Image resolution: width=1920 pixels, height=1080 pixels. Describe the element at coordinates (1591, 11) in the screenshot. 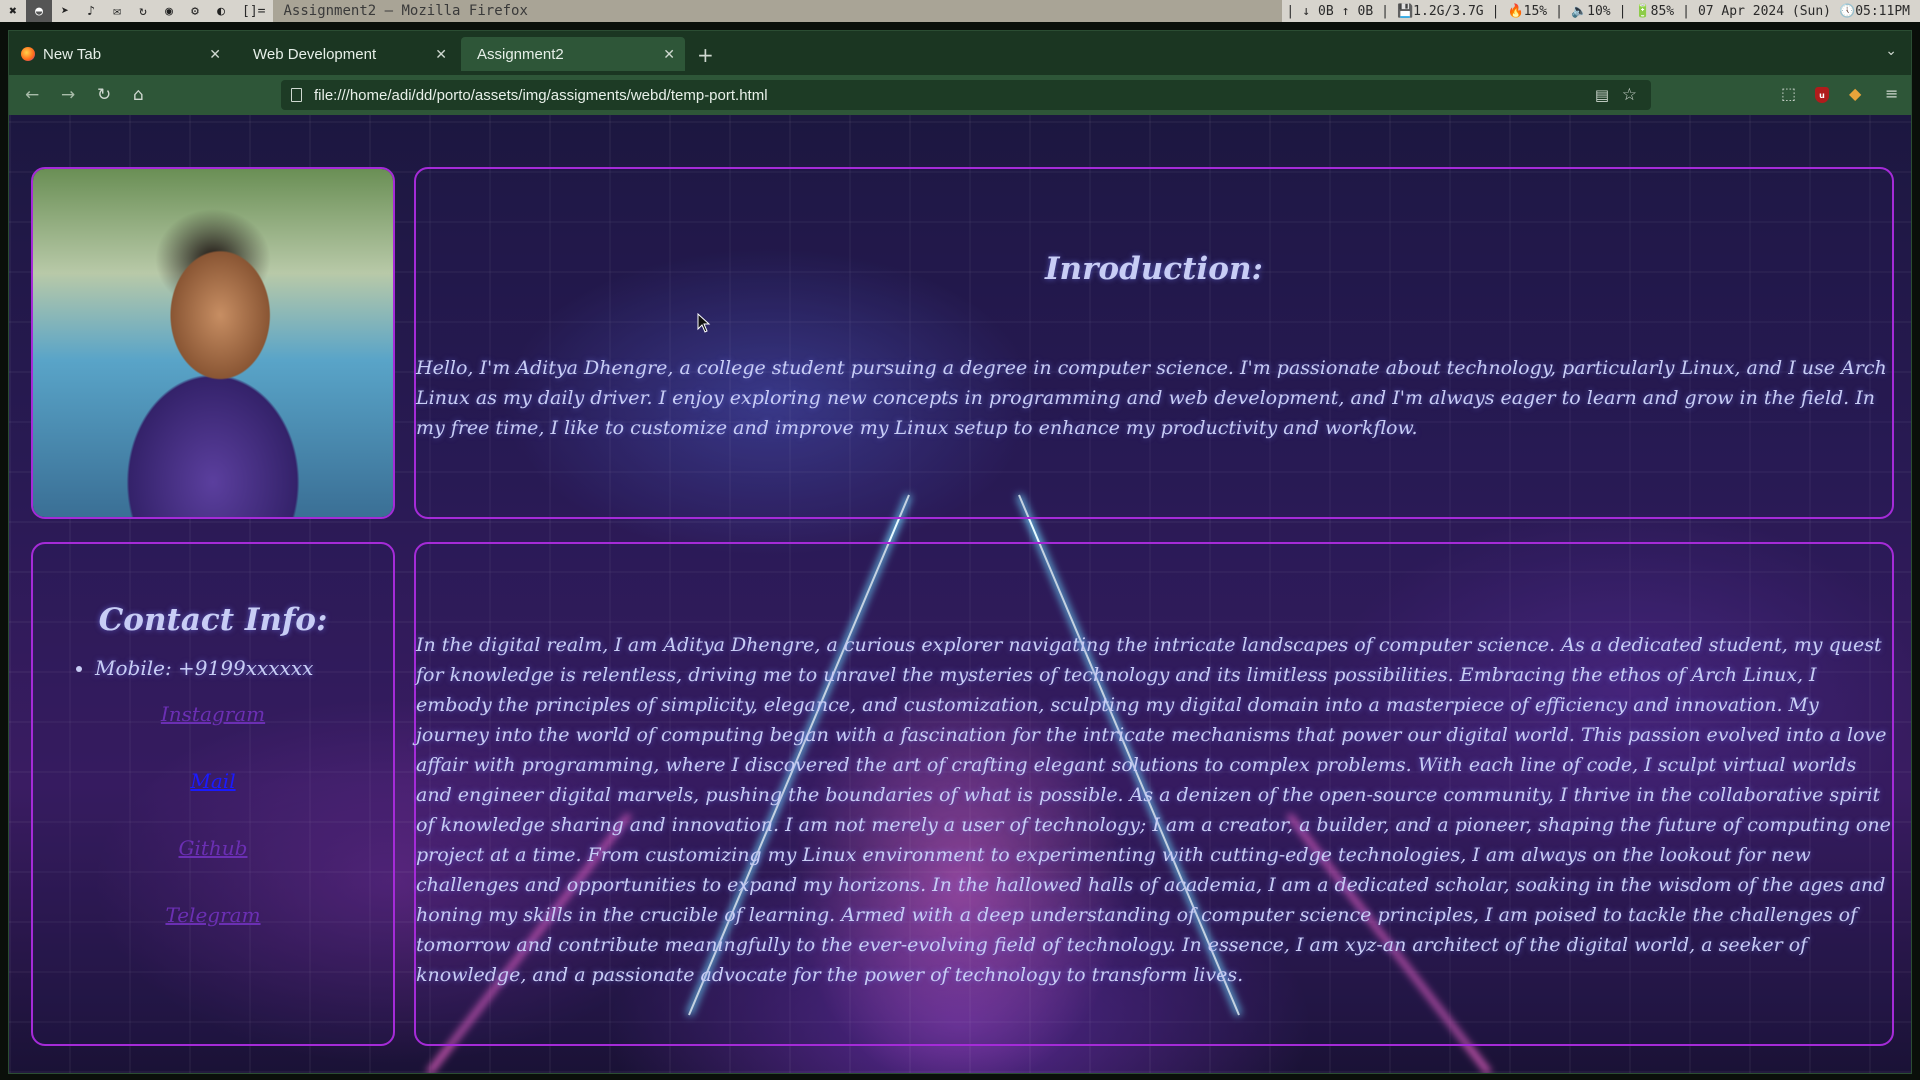

I see `volume-level: 🔈10%` at that location.